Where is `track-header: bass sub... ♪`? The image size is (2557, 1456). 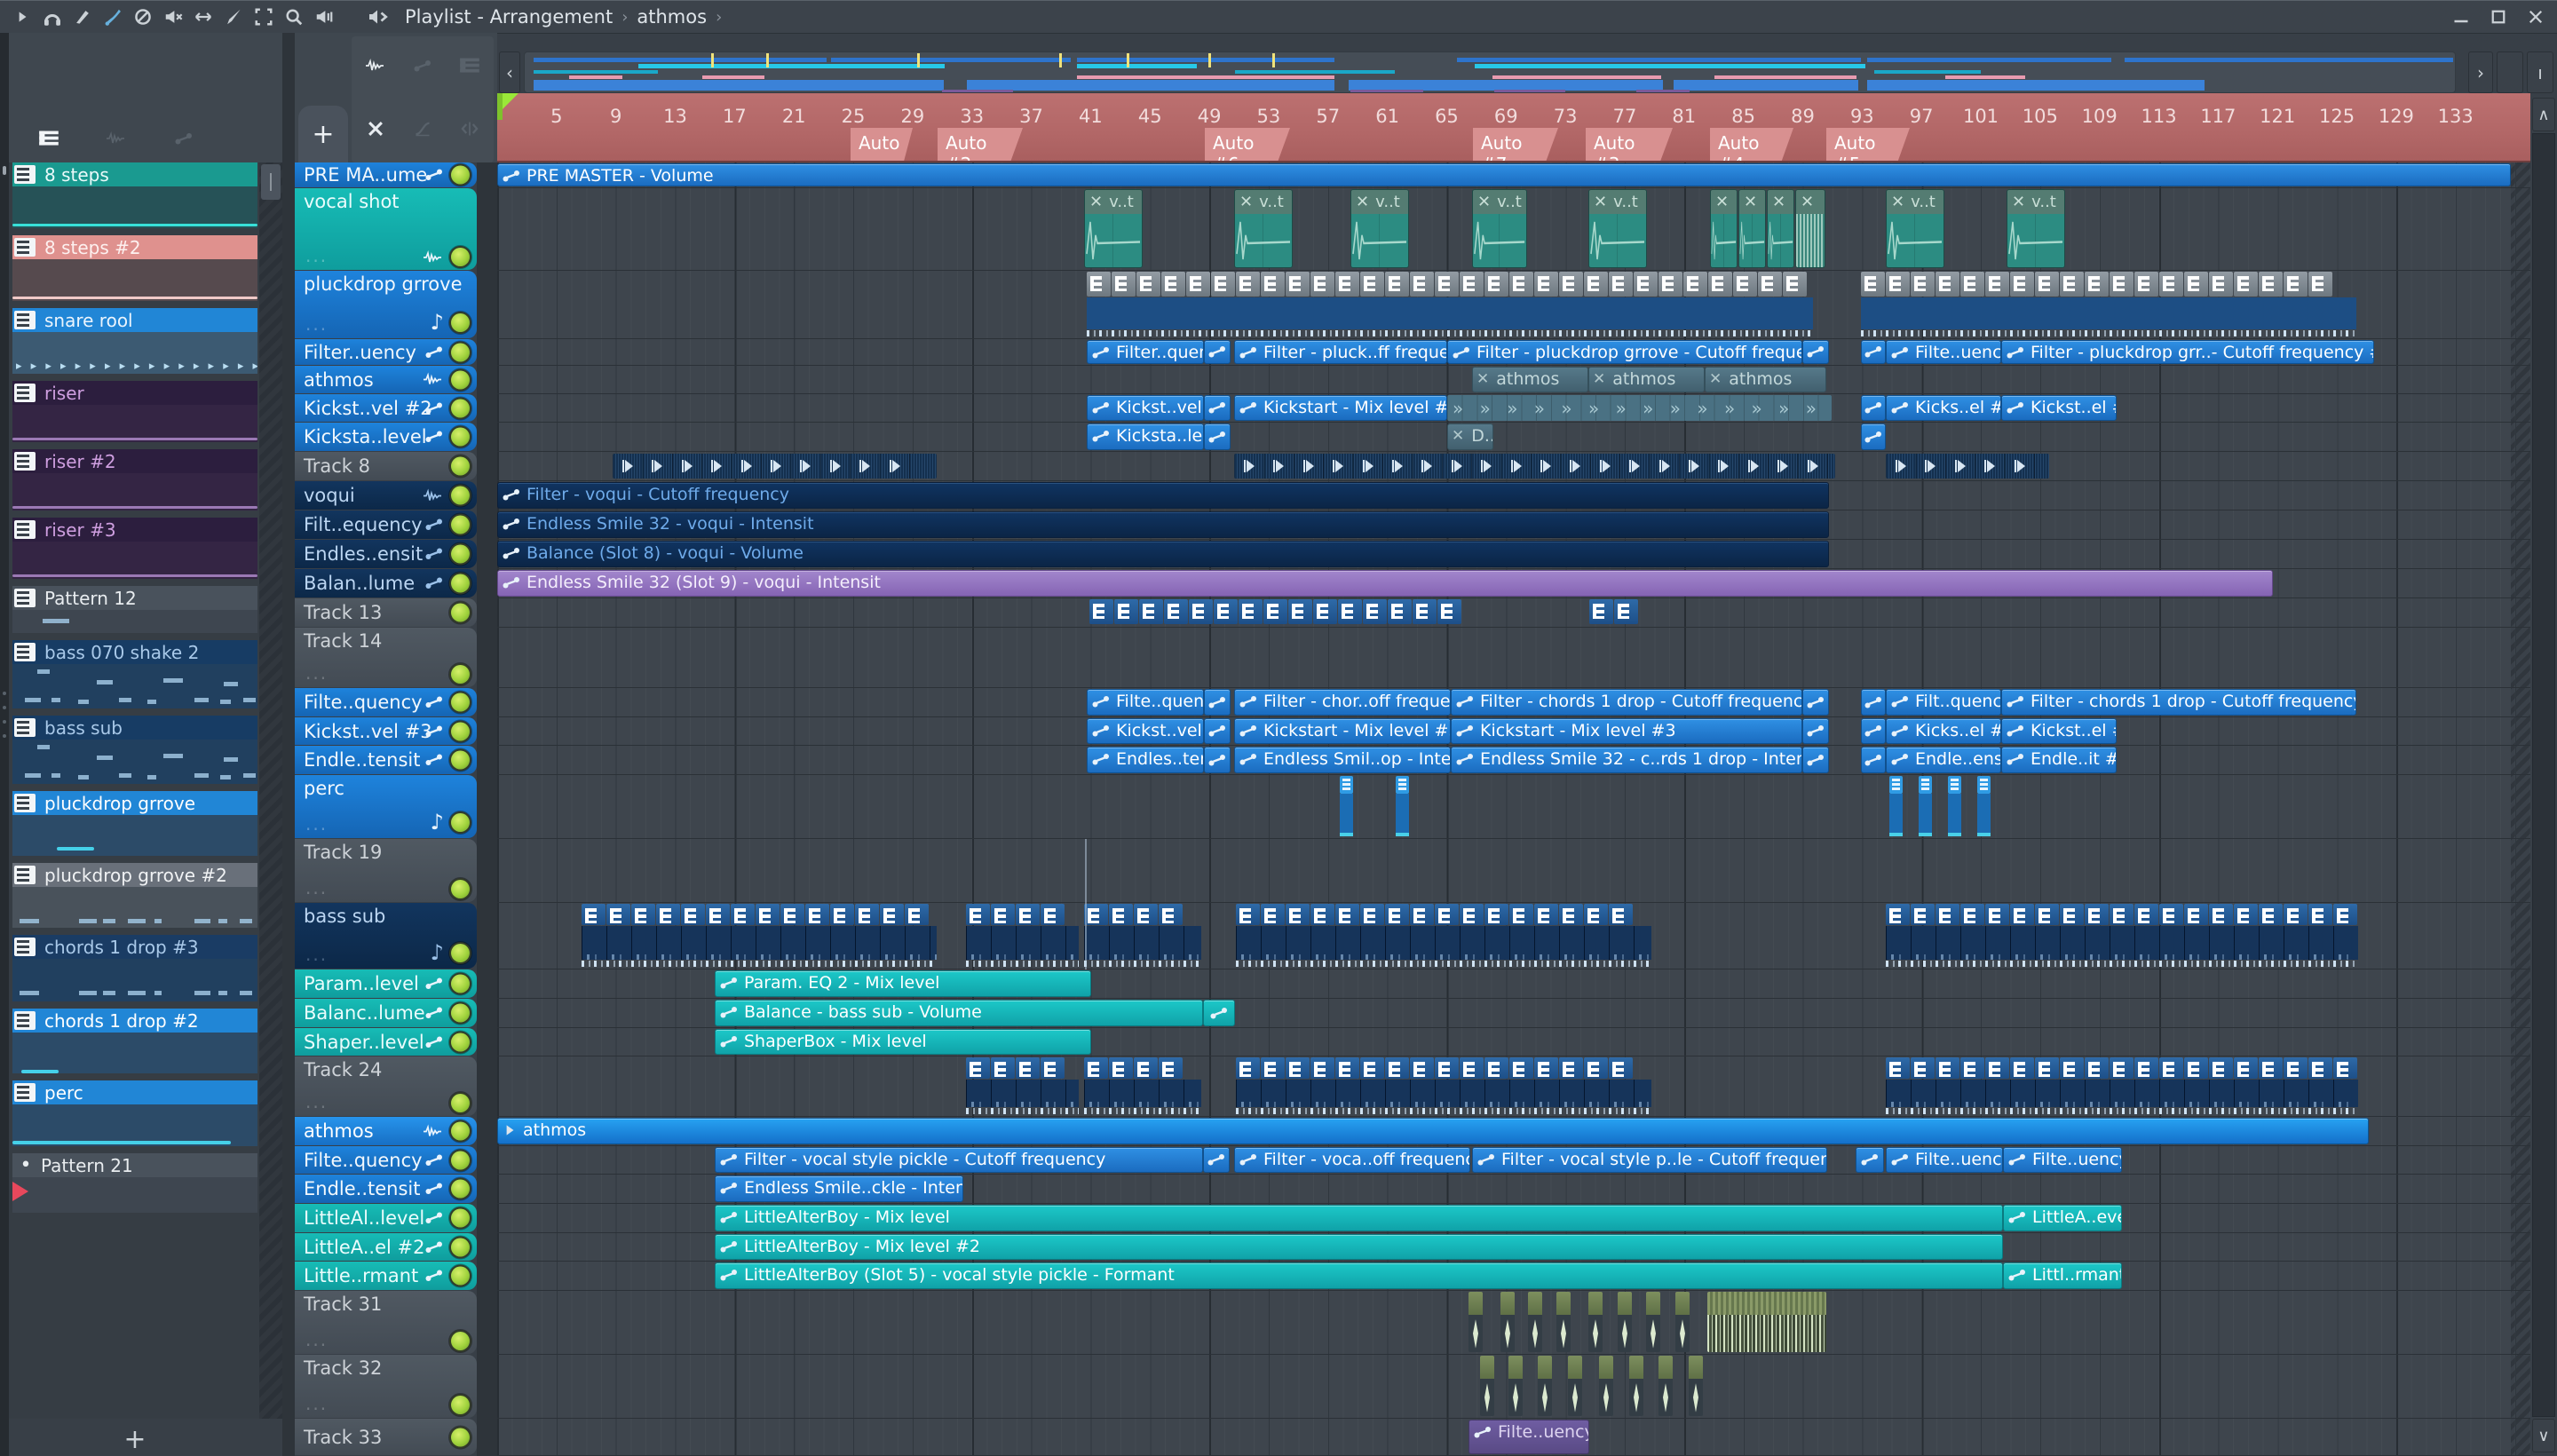
track-header: bass sub... ♪ is located at coordinates (386, 936).